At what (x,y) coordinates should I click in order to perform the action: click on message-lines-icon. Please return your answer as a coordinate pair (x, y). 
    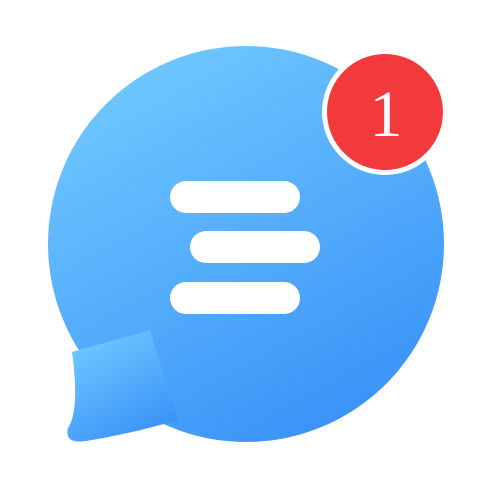
    Looking at the image, I should click on (245, 247).